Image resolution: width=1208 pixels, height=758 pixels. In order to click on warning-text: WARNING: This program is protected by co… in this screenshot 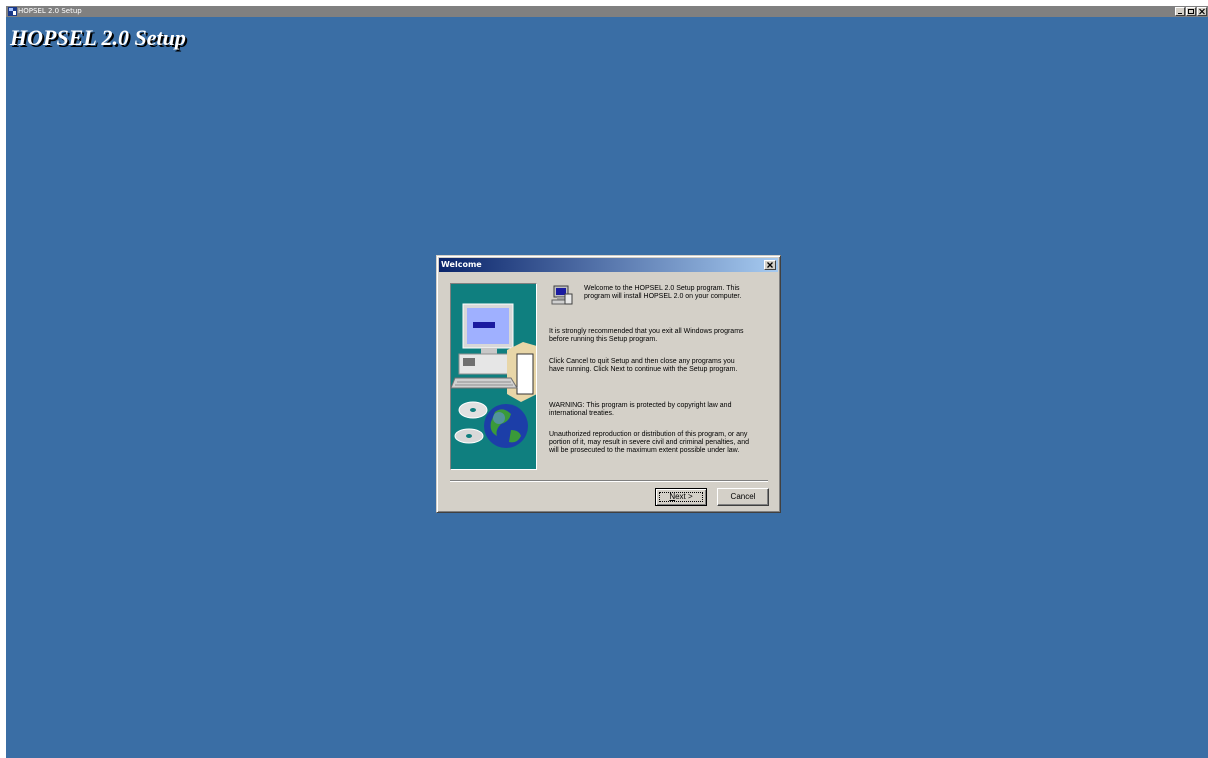, I will do `click(640, 409)`.